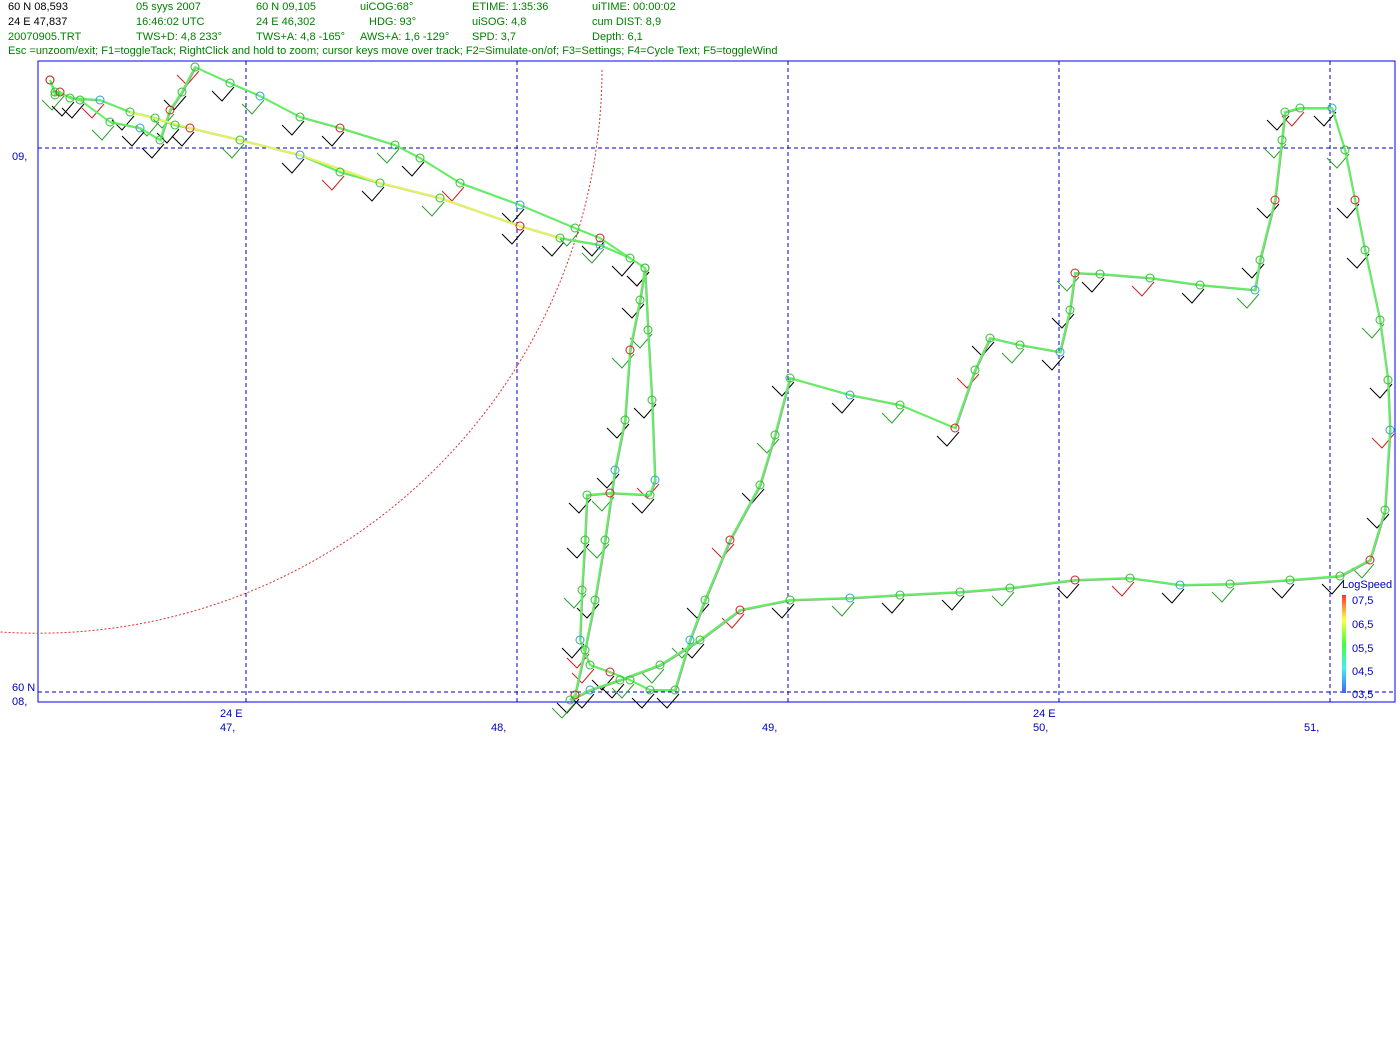 This screenshot has height=1050, width=1400. What do you see at coordinates (1044, 714) in the screenshot?
I see `x-deg-label-2: 24 E` at bounding box center [1044, 714].